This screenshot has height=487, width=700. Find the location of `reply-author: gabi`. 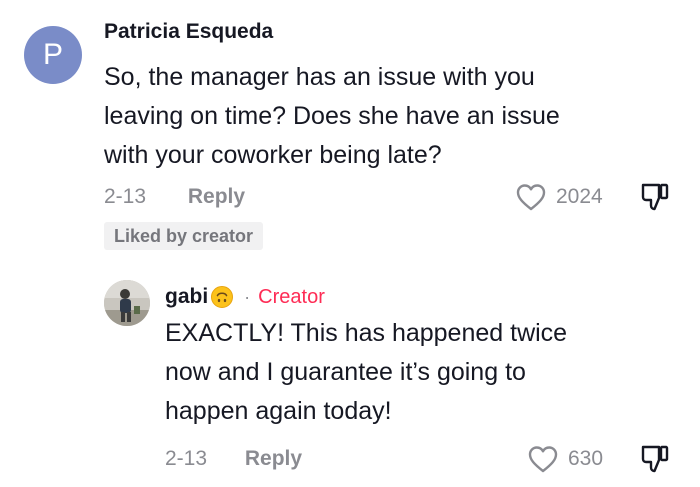

reply-author: gabi is located at coordinates (186, 297).